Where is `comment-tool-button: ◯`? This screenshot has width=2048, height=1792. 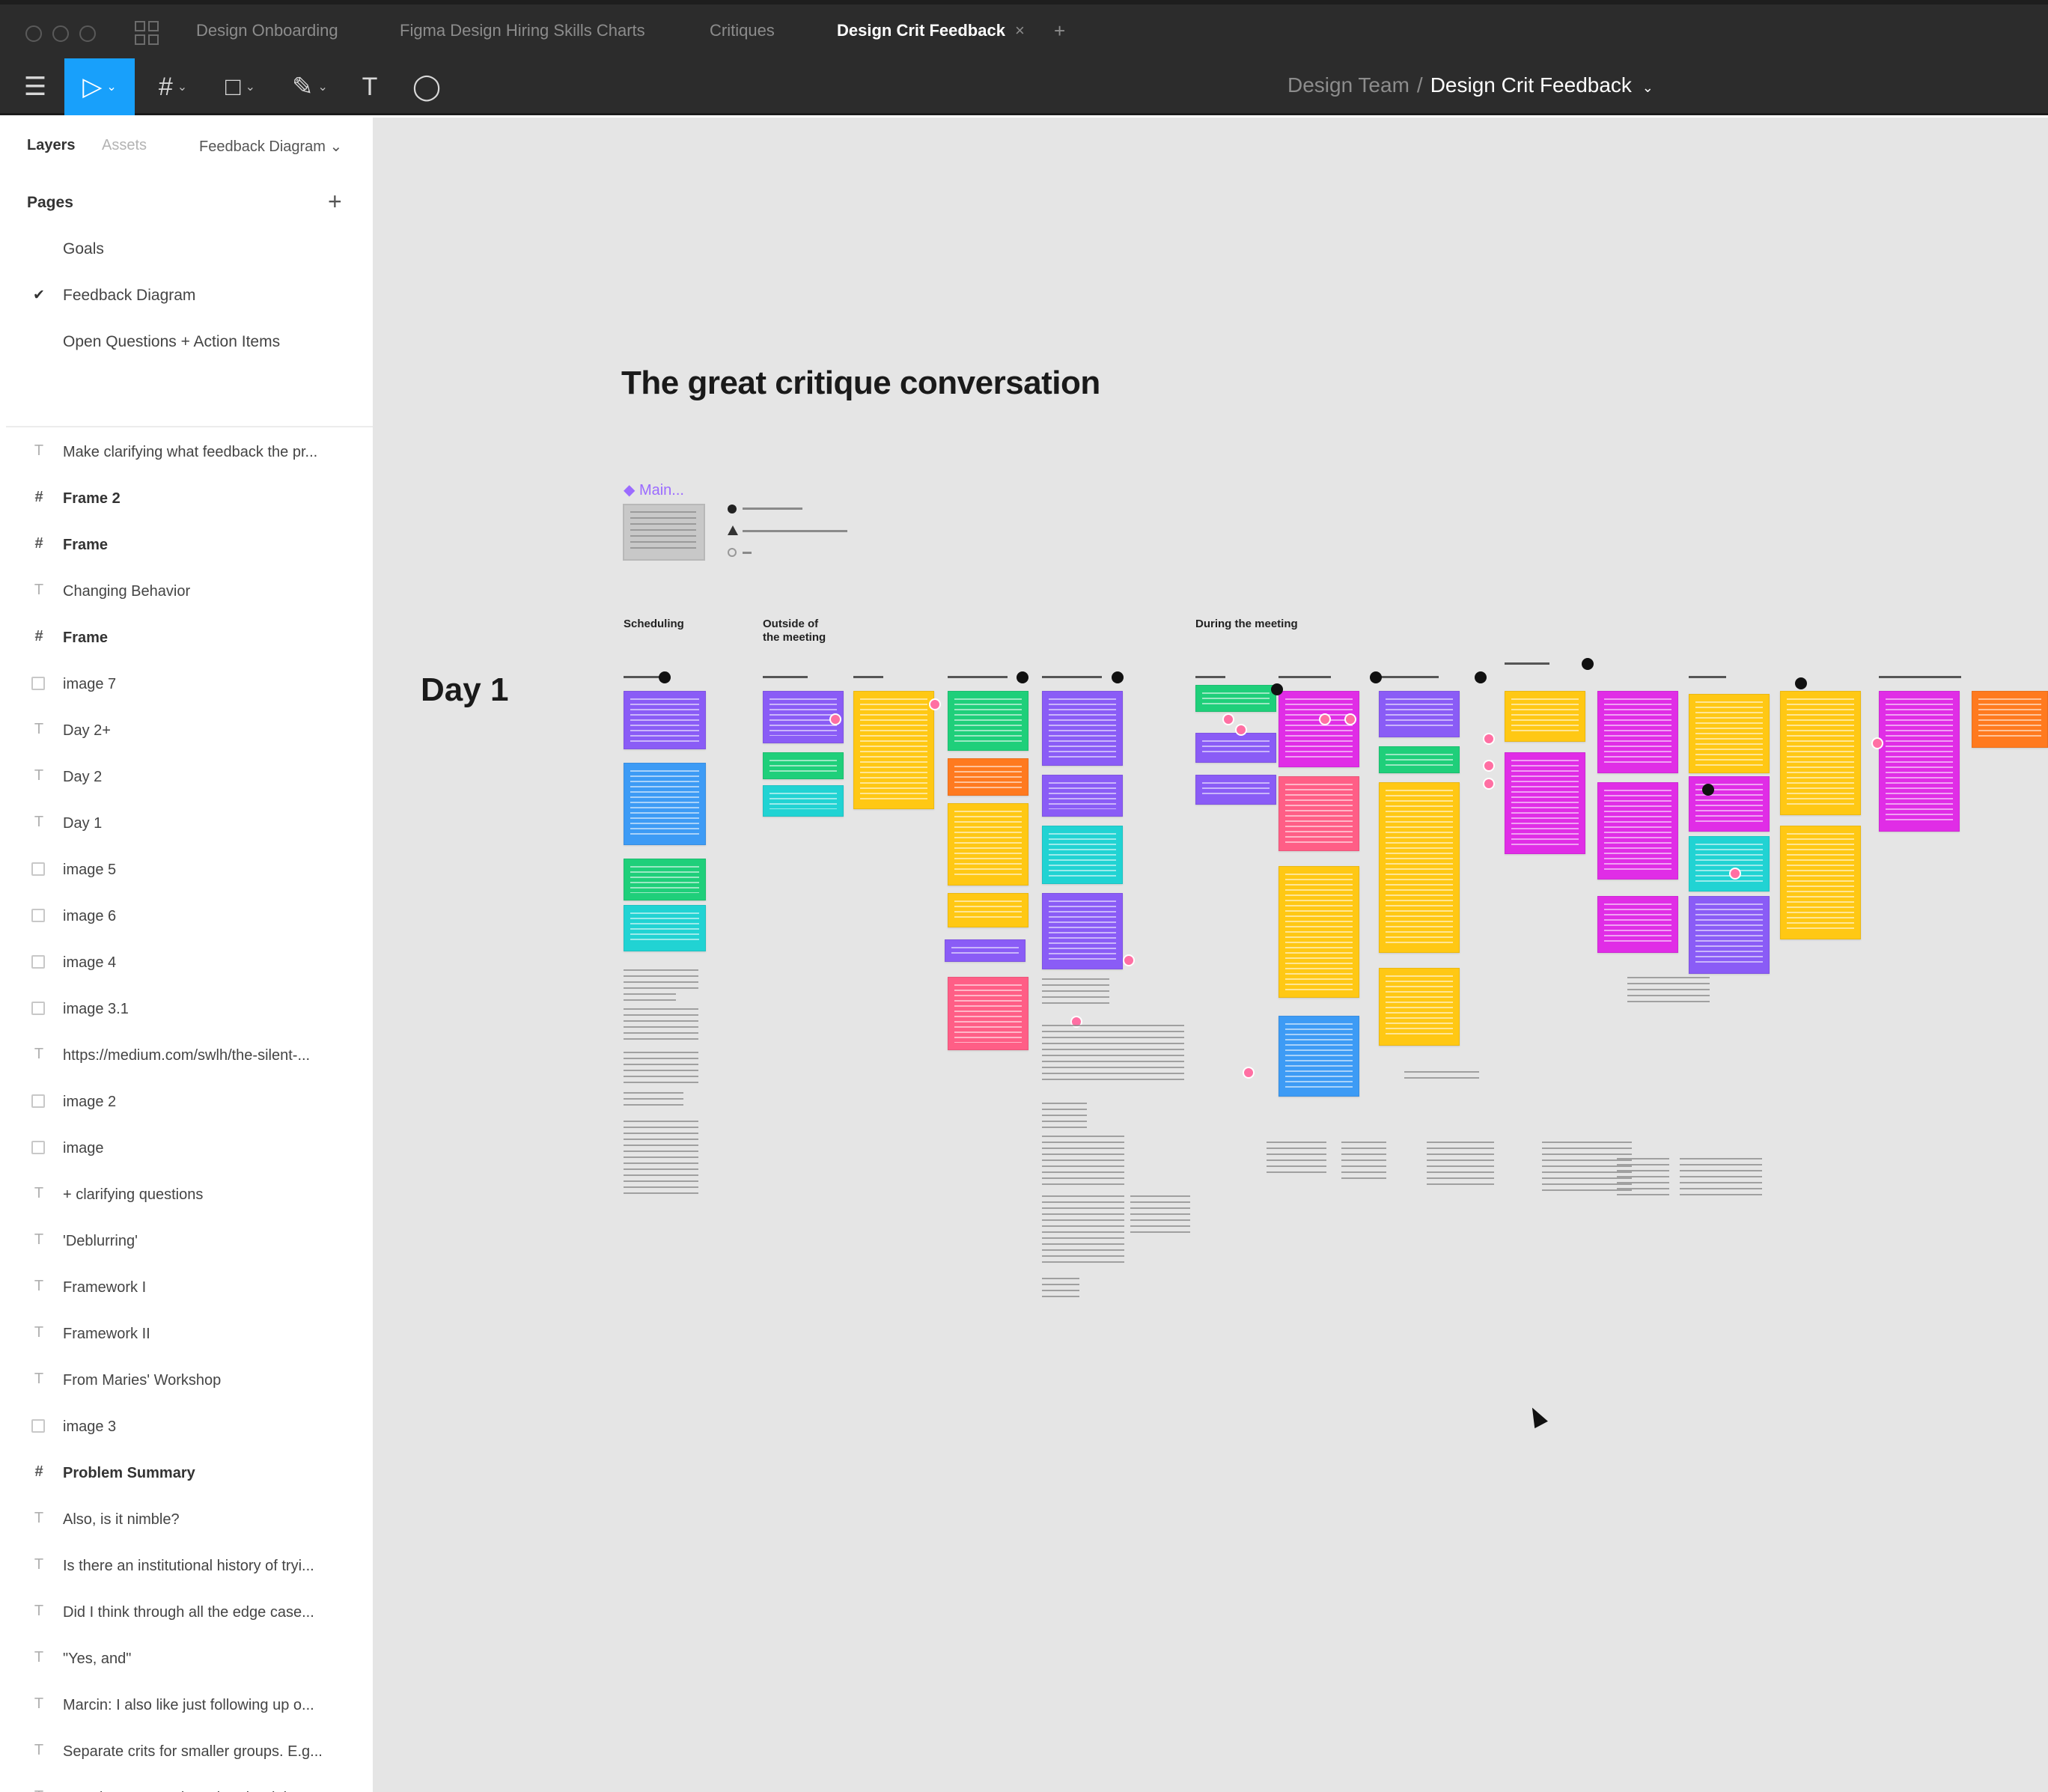
comment-tool-button: ◯ is located at coordinates (427, 86).